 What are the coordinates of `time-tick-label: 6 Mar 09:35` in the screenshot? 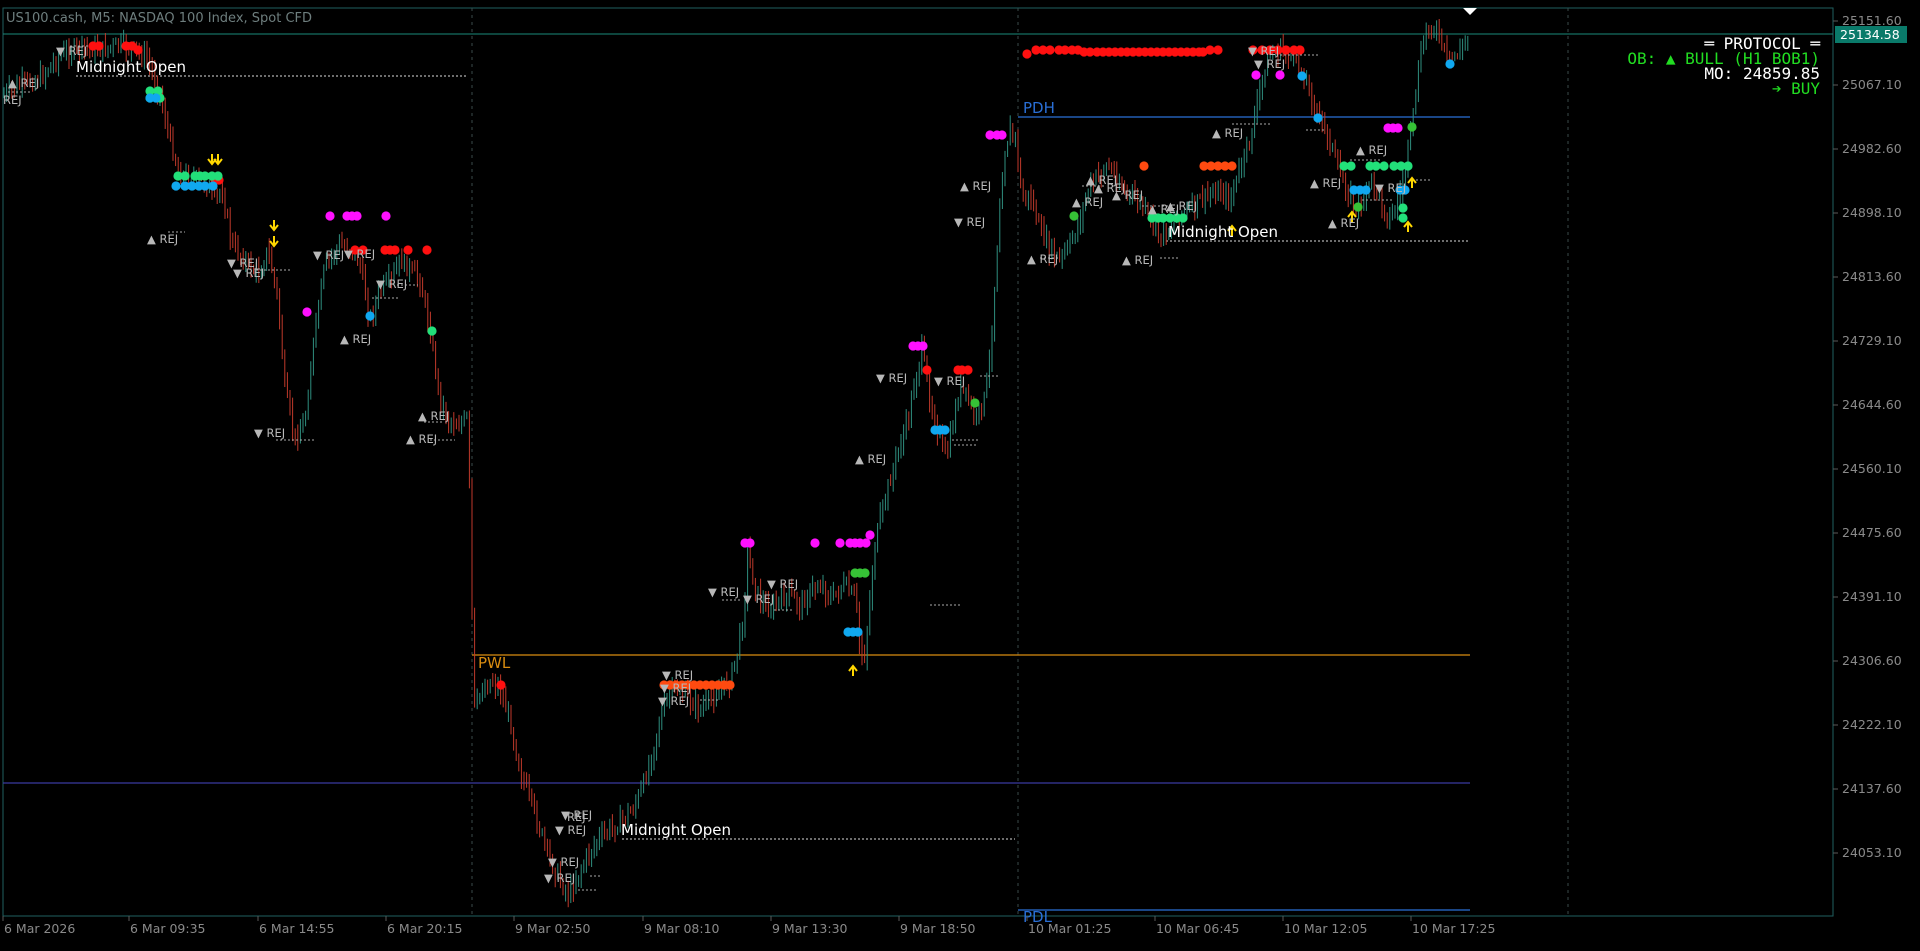 It's located at (168, 928).